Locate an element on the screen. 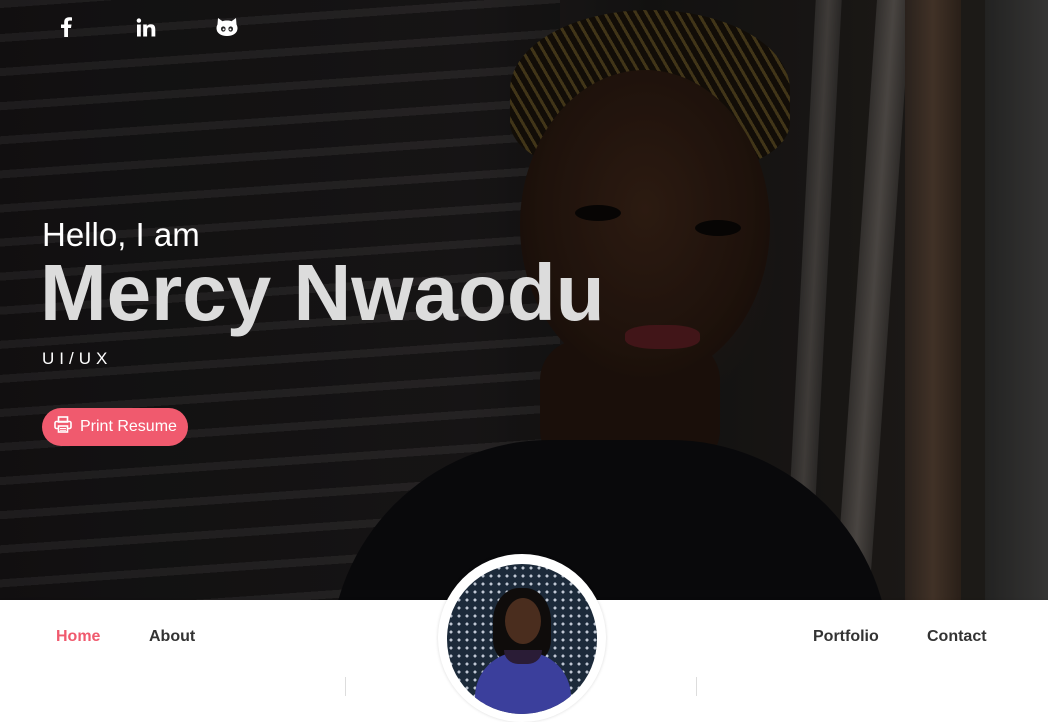 This screenshot has width=1048, height=722. avatar-face is located at coordinates (523, 621).